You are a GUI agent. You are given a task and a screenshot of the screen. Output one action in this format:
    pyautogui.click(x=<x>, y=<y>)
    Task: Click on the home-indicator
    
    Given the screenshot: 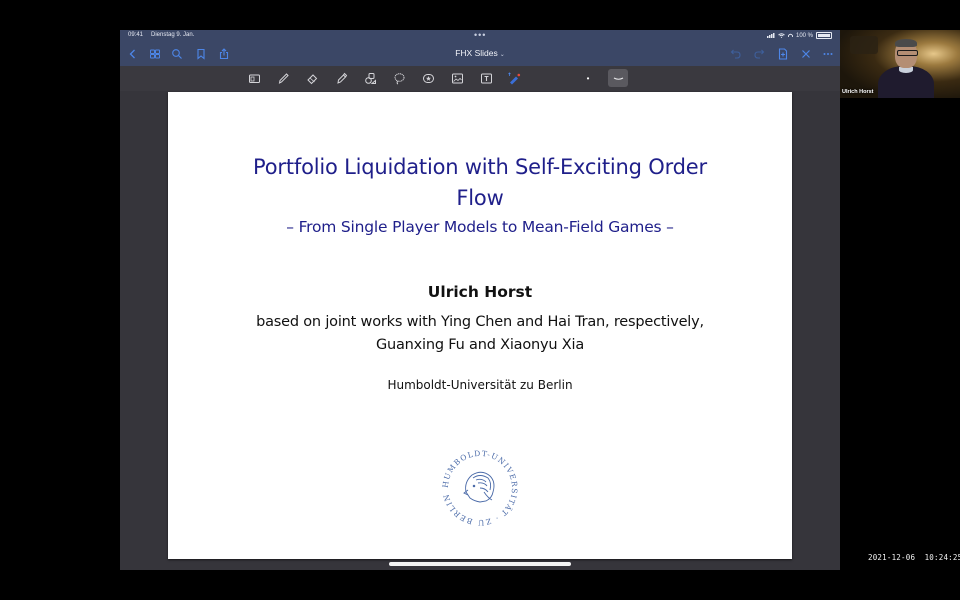 What is the action you would take?
    pyautogui.click(x=480, y=564)
    